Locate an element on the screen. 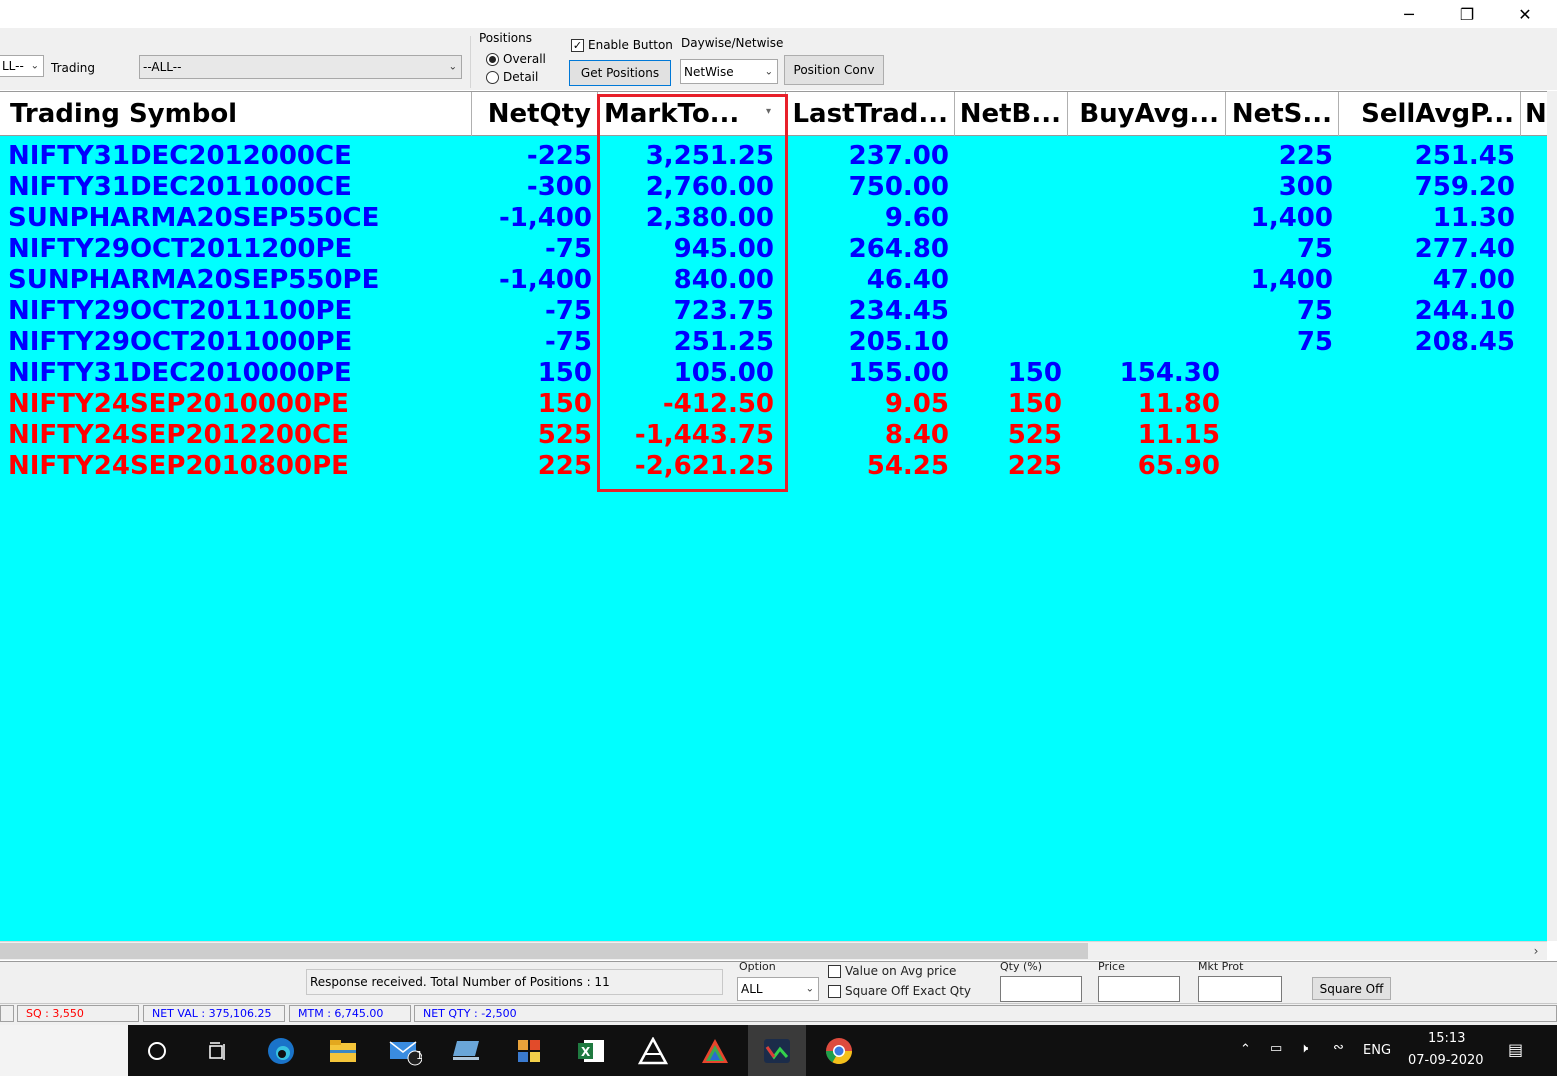 The width and height of the screenshot is (1557, 1076). qty-input is located at coordinates (1041, 989).